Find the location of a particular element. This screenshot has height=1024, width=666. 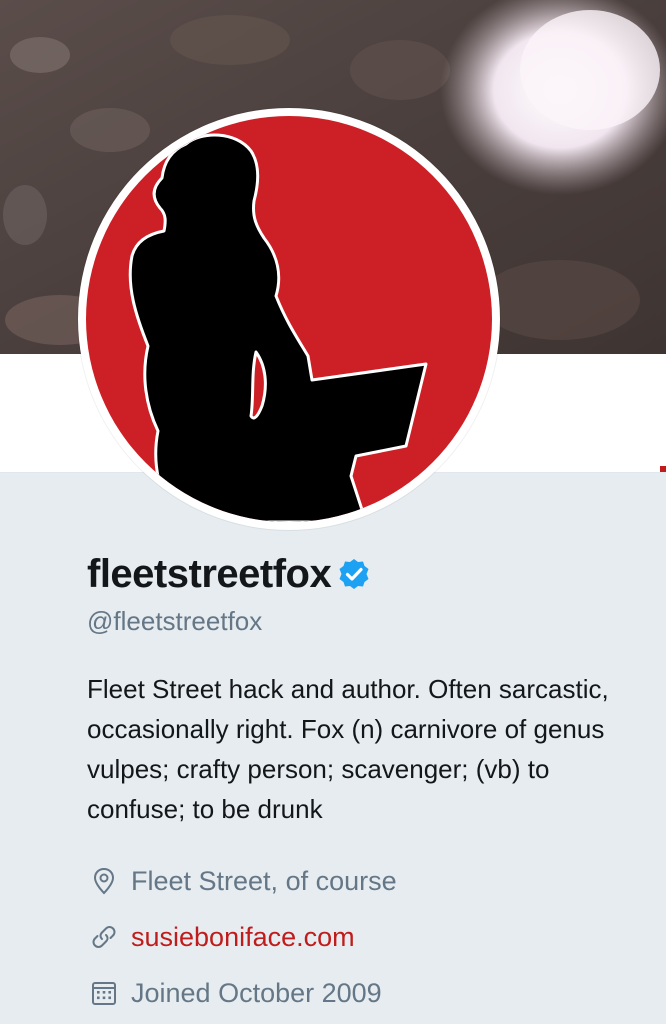

display-name: fleetstreetfox is located at coordinates (209, 574).